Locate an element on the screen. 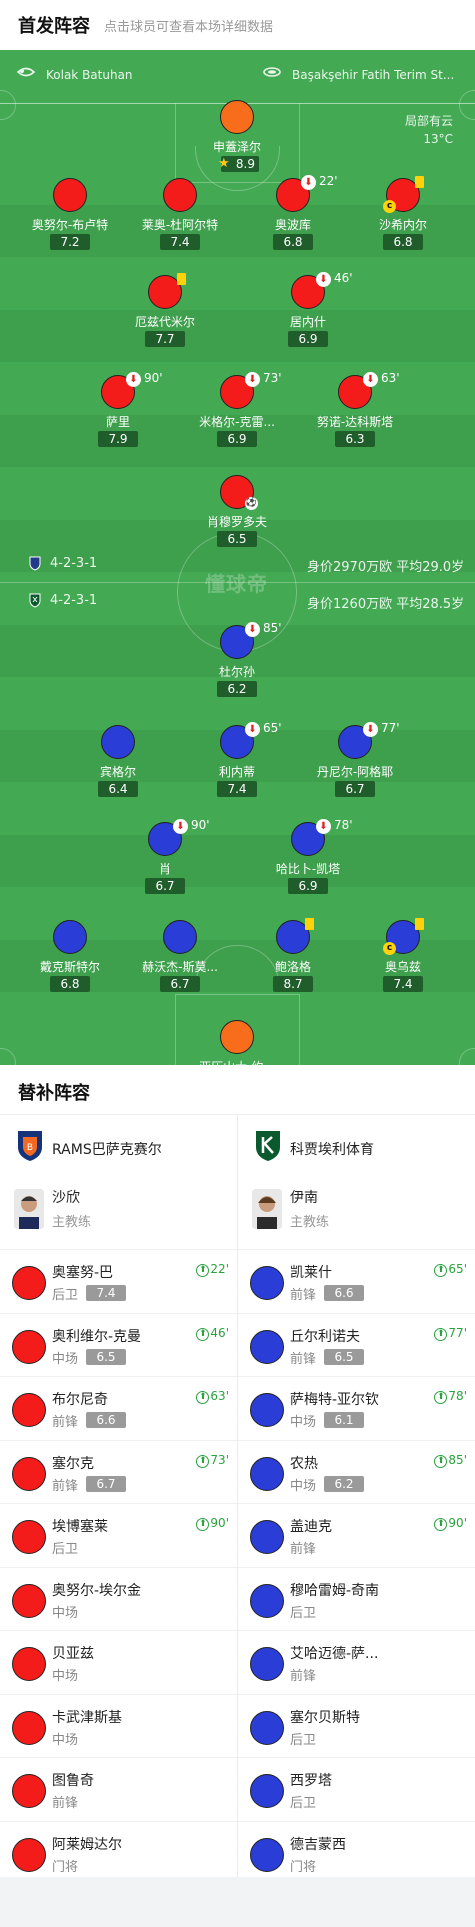  sub-out-minute: 77' is located at coordinates (390, 728).